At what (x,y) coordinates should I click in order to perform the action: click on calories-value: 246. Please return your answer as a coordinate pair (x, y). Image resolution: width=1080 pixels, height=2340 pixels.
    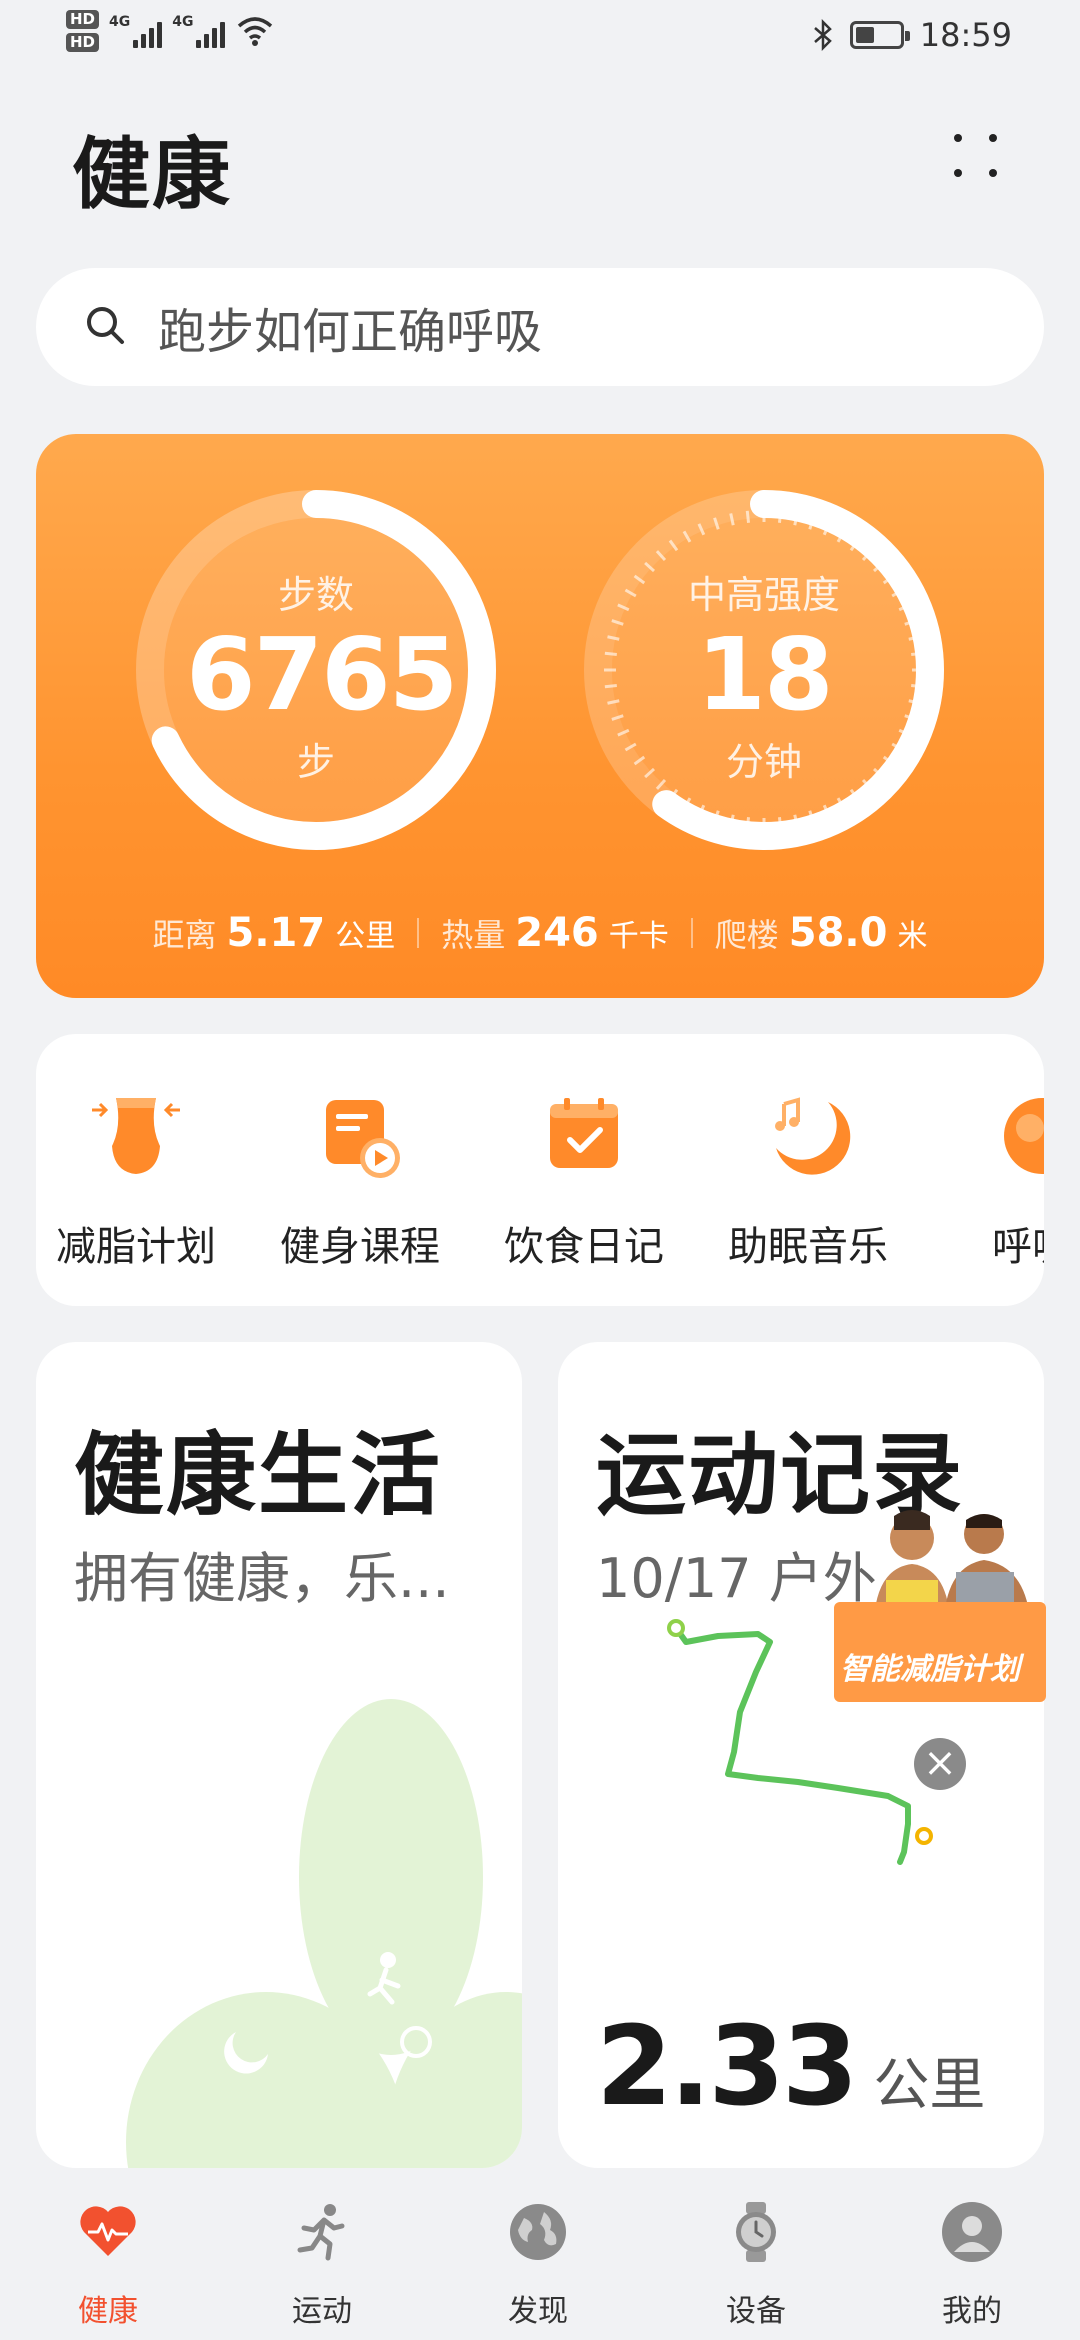
    Looking at the image, I should click on (557, 933).